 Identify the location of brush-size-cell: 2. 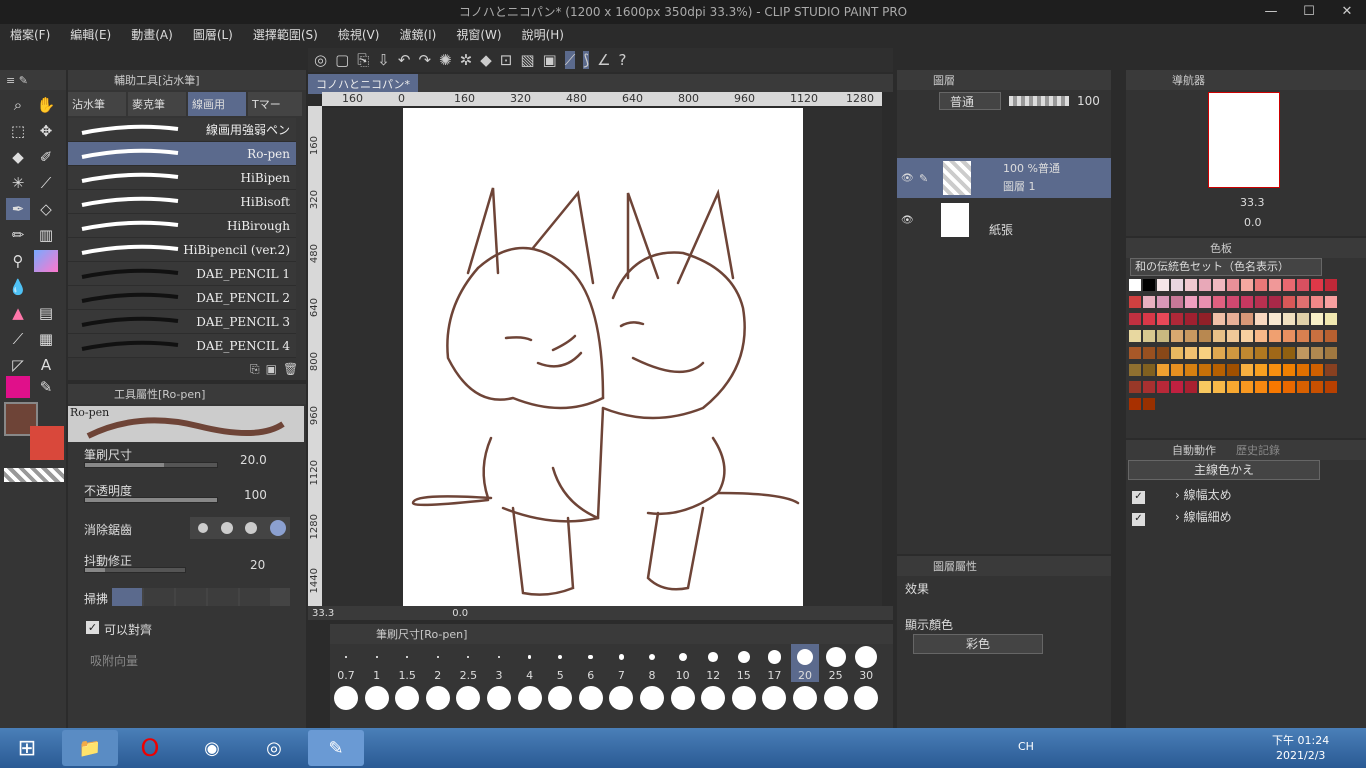
(438, 663).